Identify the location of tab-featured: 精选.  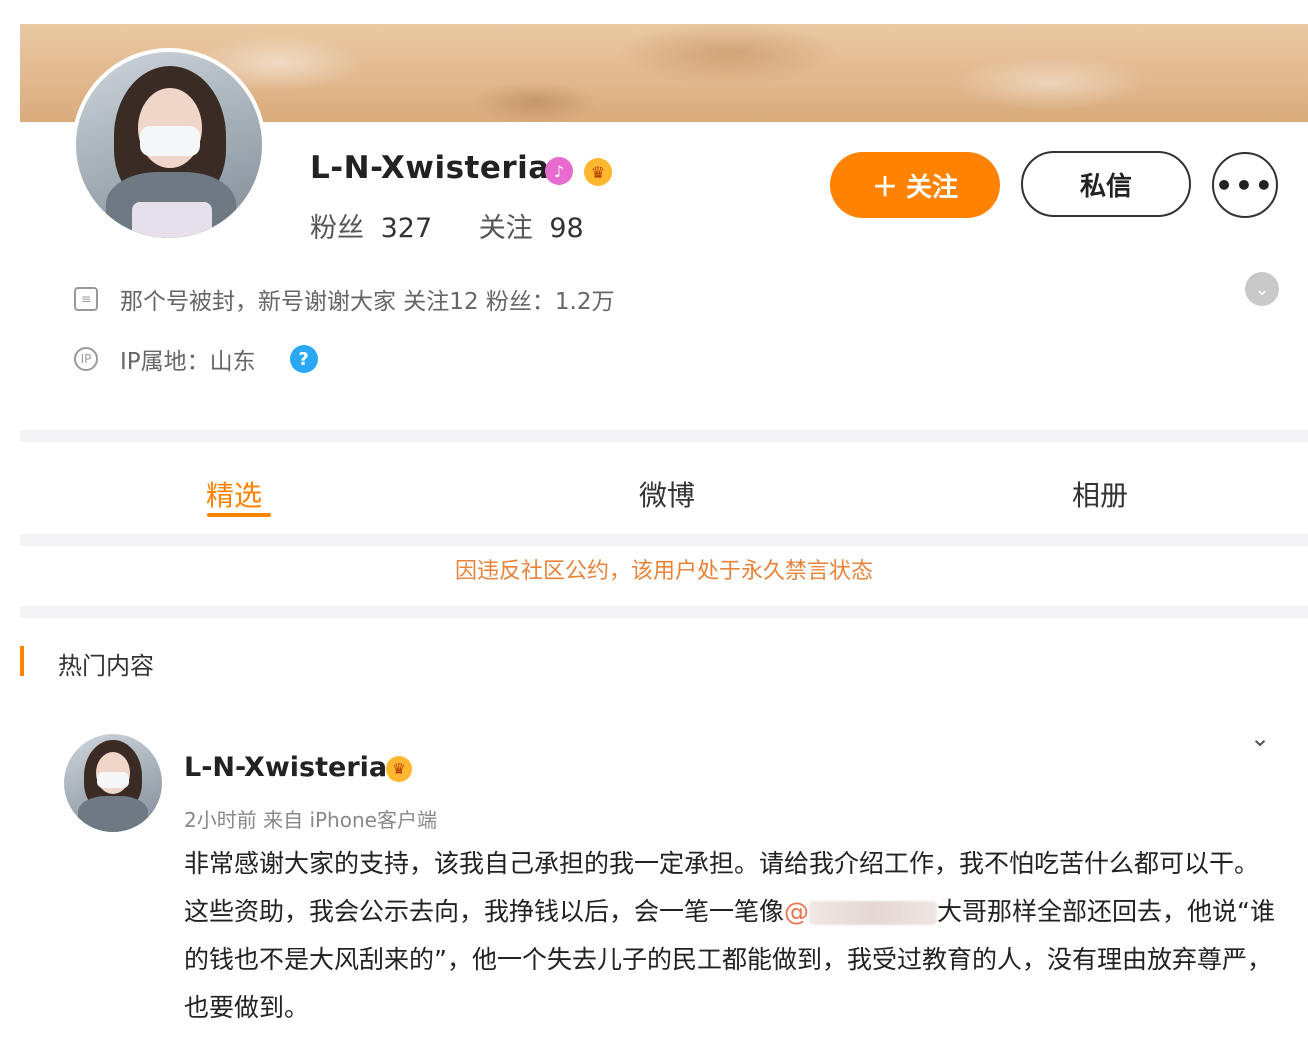
(234, 494).